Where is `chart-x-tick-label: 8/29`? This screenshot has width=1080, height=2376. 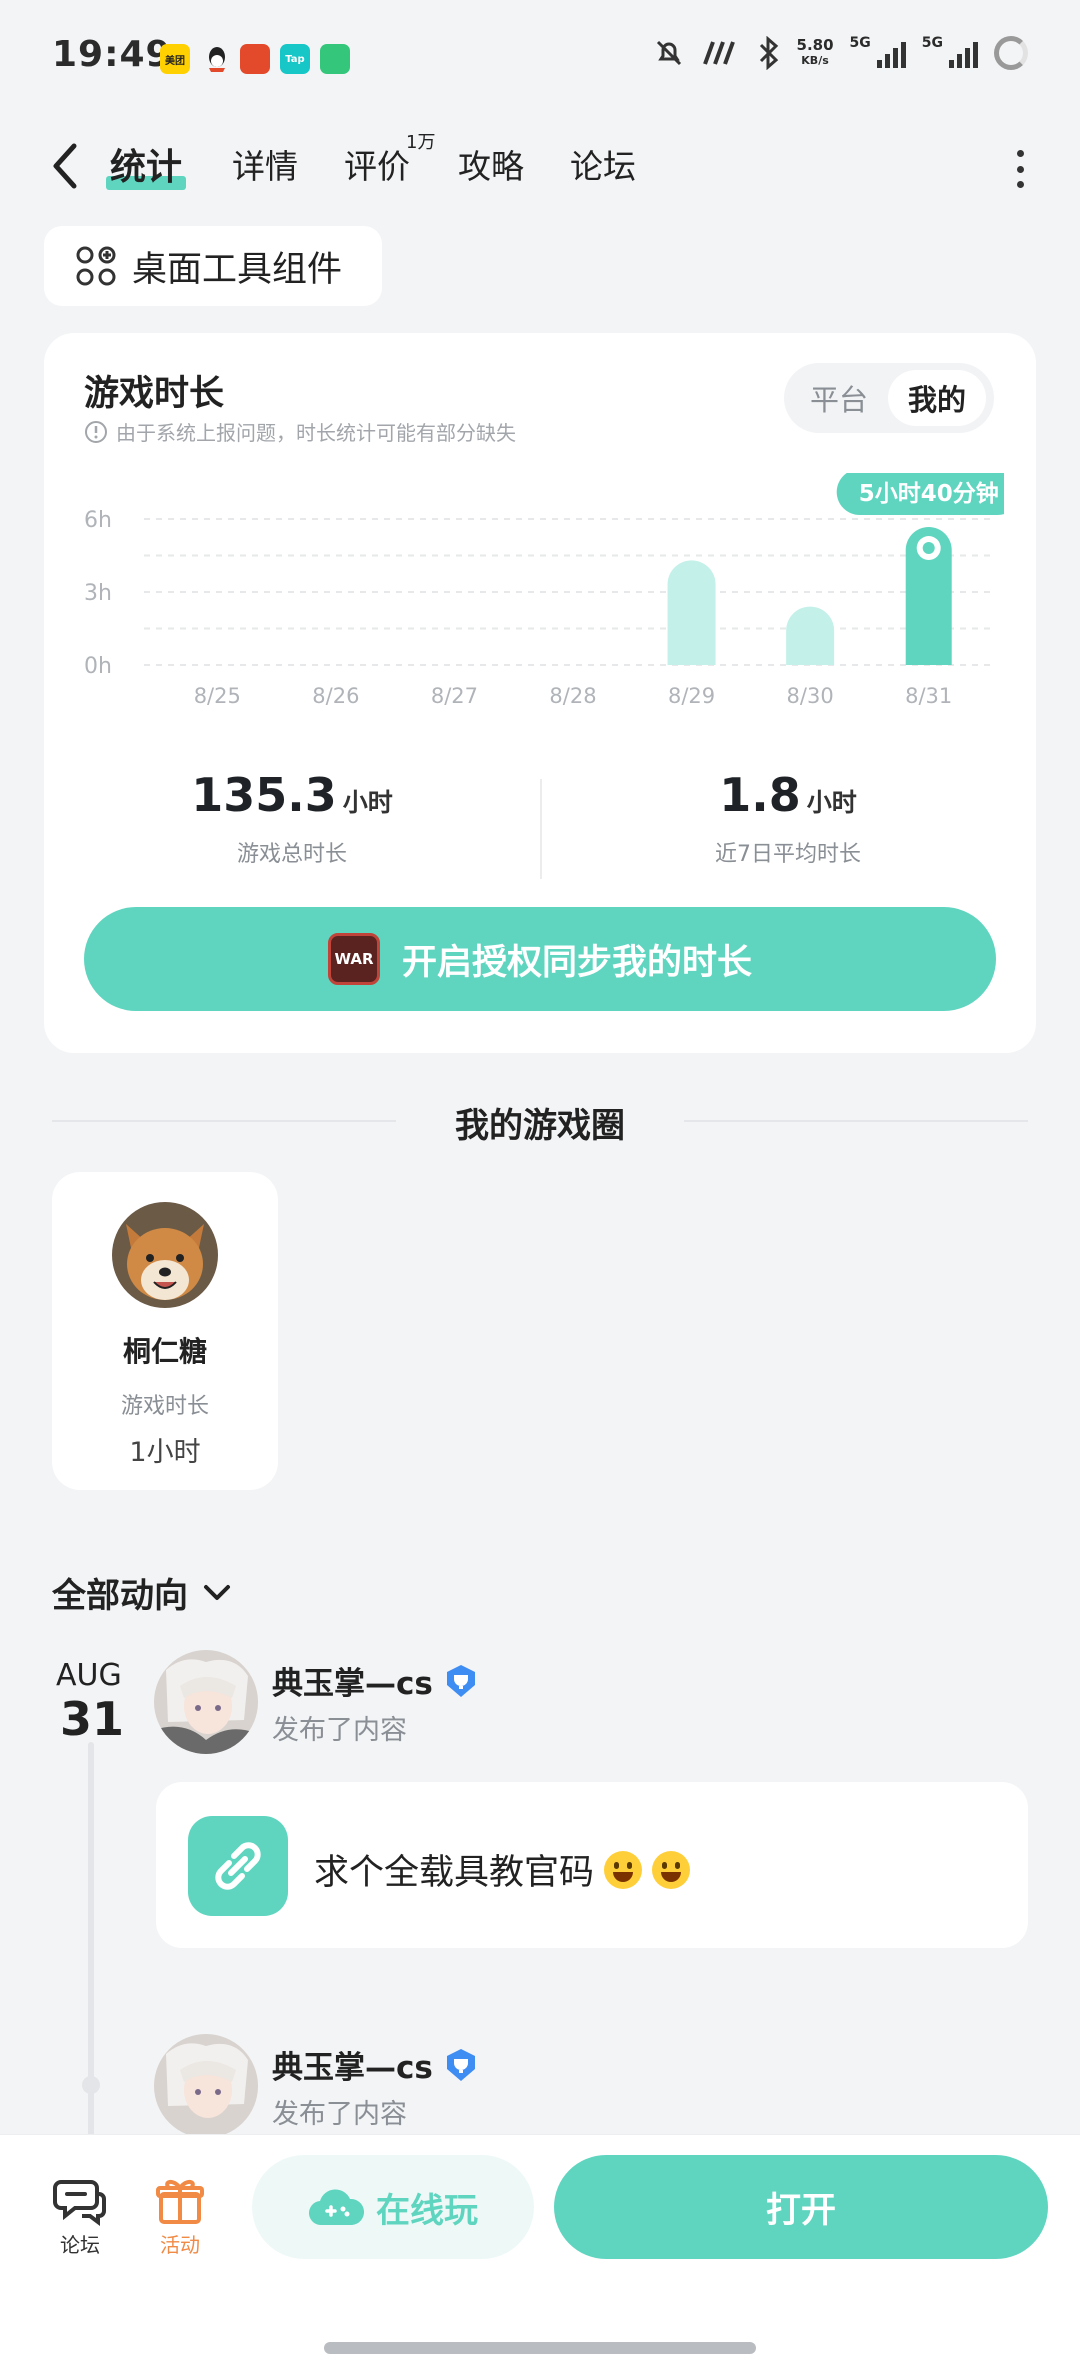 chart-x-tick-label: 8/29 is located at coordinates (691, 696).